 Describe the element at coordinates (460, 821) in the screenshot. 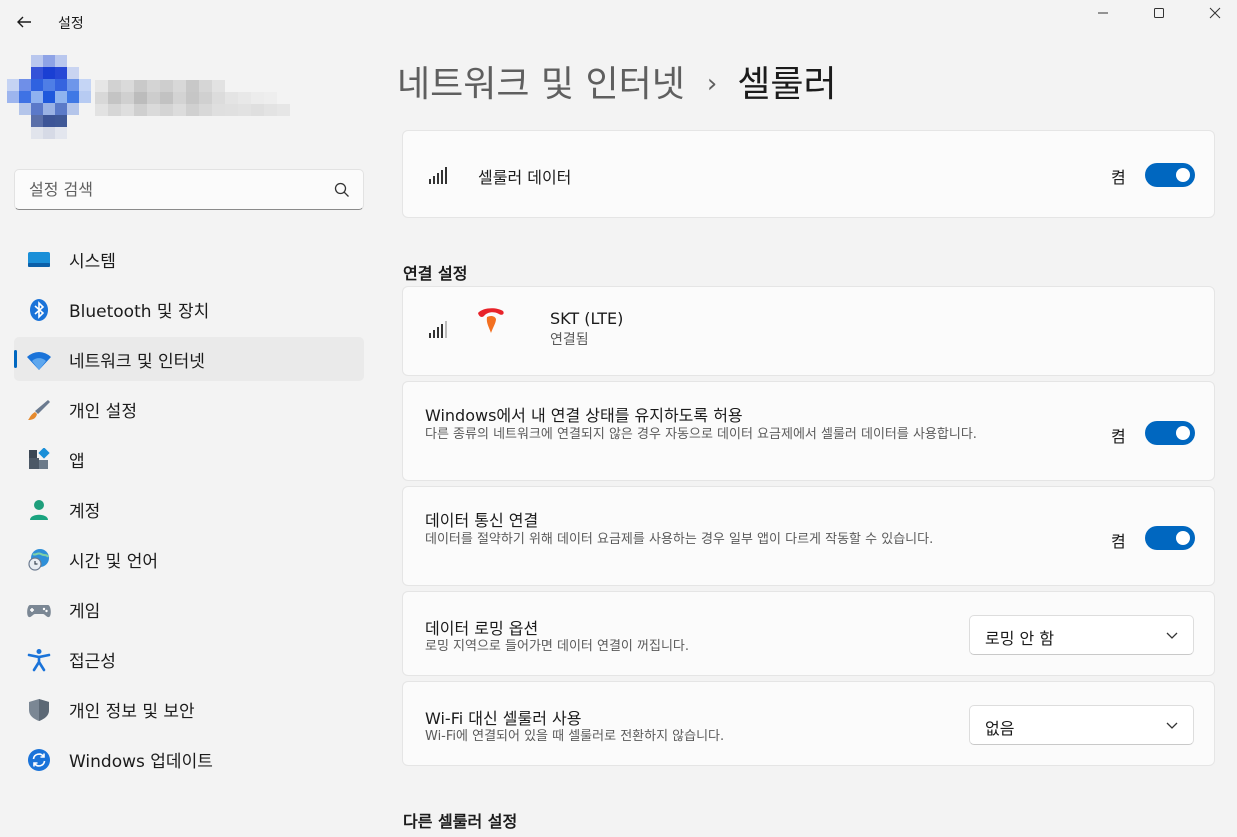

I see `section-title-other: 다른 셀룰러 설정` at that location.